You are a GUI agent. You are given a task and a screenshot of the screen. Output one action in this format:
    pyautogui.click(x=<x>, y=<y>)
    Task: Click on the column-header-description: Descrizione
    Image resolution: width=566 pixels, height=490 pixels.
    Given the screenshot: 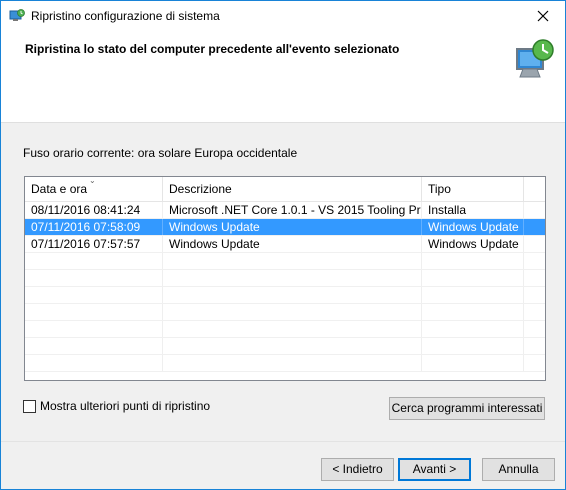 What is the action you would take?
    pyautogui.click(x=292, y=189)
    